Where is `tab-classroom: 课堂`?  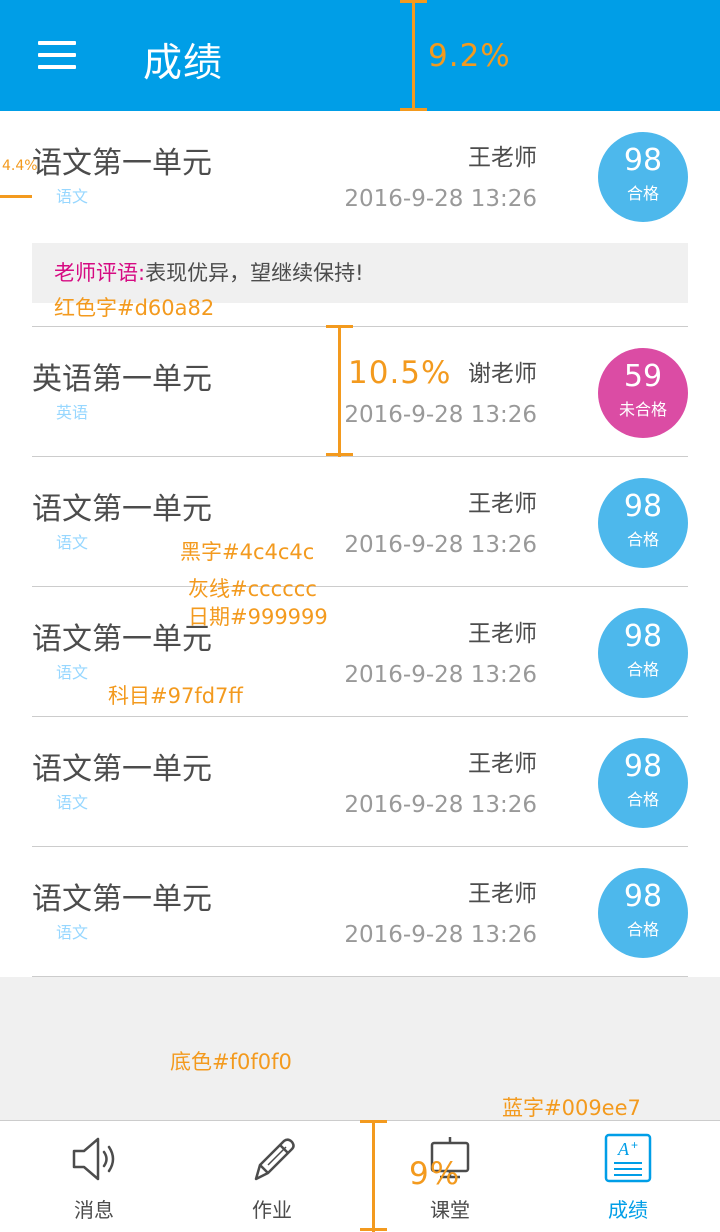
tab-classroom: 课堂 is located at coordinates (450, 1176).